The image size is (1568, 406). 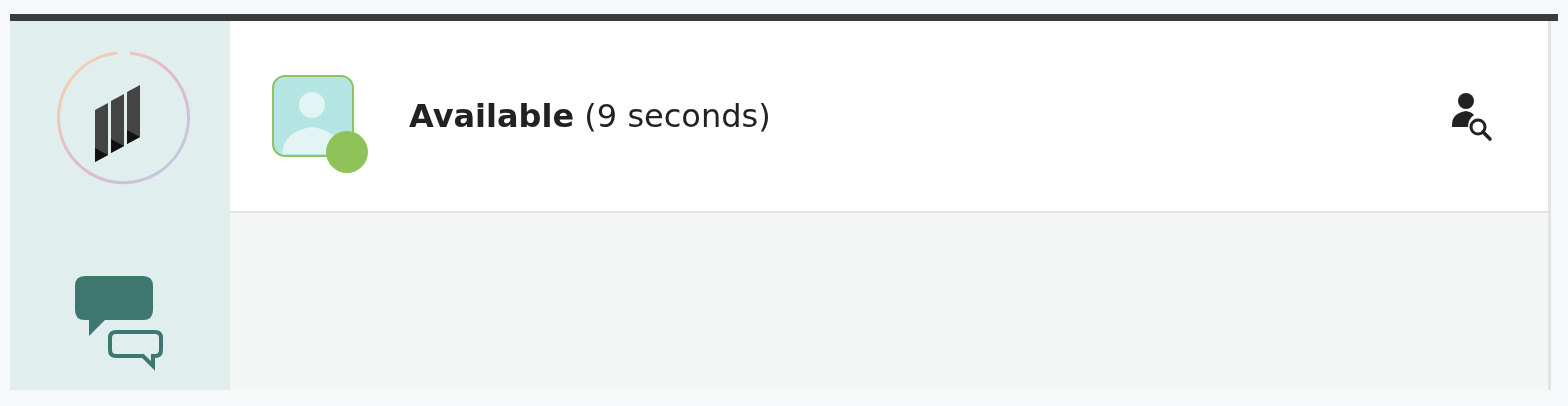 I want to click on chat-icon, so click(x=120, y=324).